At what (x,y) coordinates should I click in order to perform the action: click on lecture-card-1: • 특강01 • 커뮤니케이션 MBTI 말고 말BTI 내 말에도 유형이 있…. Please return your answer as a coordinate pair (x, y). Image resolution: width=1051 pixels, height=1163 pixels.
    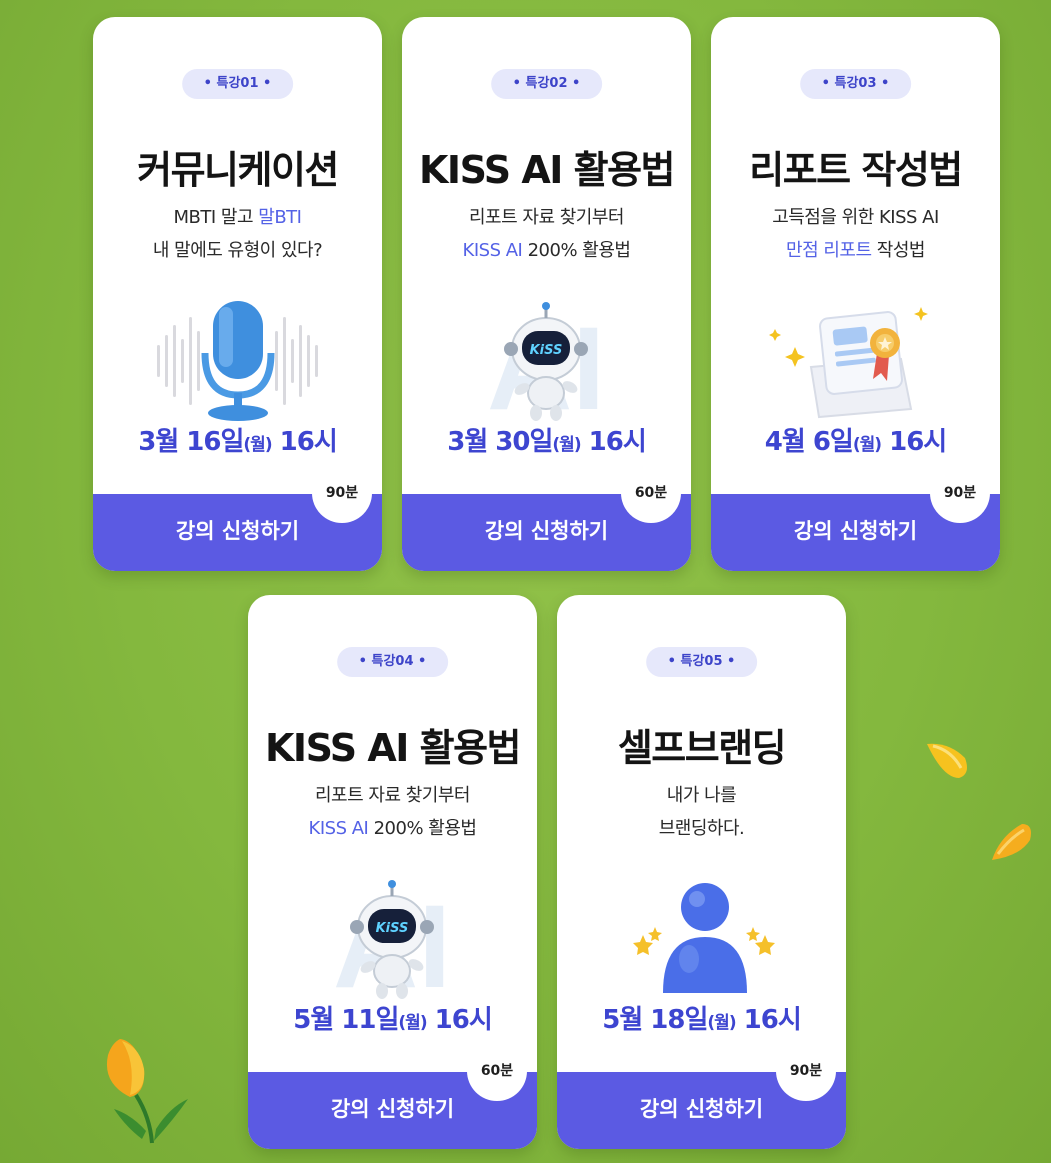
    Looking at the image, I should click on (237, 294).